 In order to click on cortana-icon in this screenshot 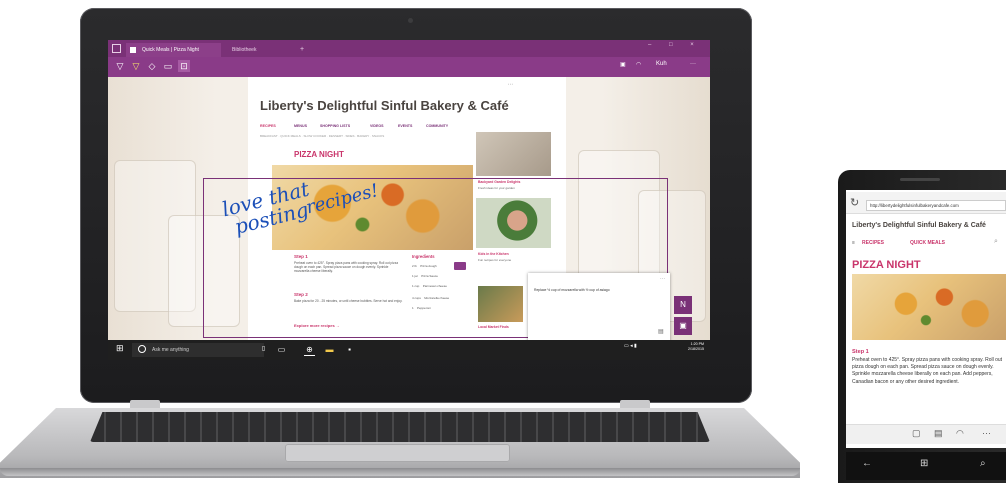, I will do `click(142, 349)`.